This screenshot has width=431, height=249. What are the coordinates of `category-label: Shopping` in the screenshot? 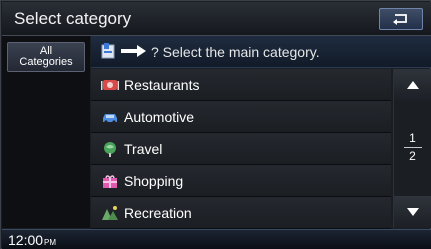 It's located at (154, 181).